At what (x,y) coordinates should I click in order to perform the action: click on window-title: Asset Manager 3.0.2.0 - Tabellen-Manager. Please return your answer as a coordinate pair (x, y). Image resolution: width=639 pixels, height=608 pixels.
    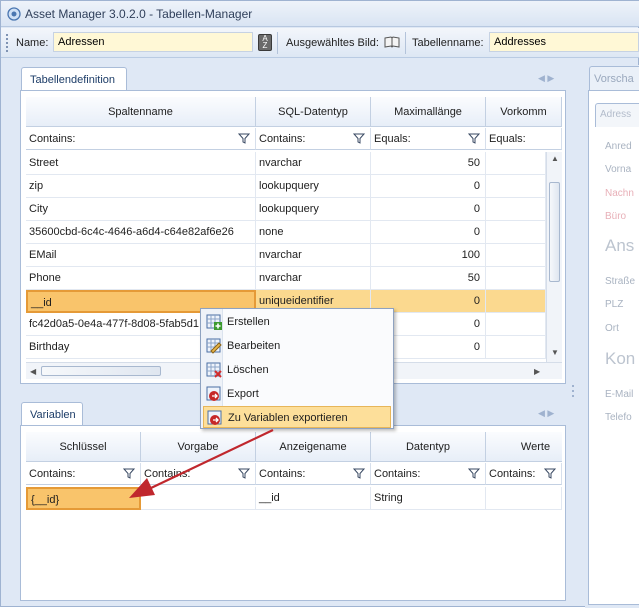
    Looking at the image, I should click on (139, 14).